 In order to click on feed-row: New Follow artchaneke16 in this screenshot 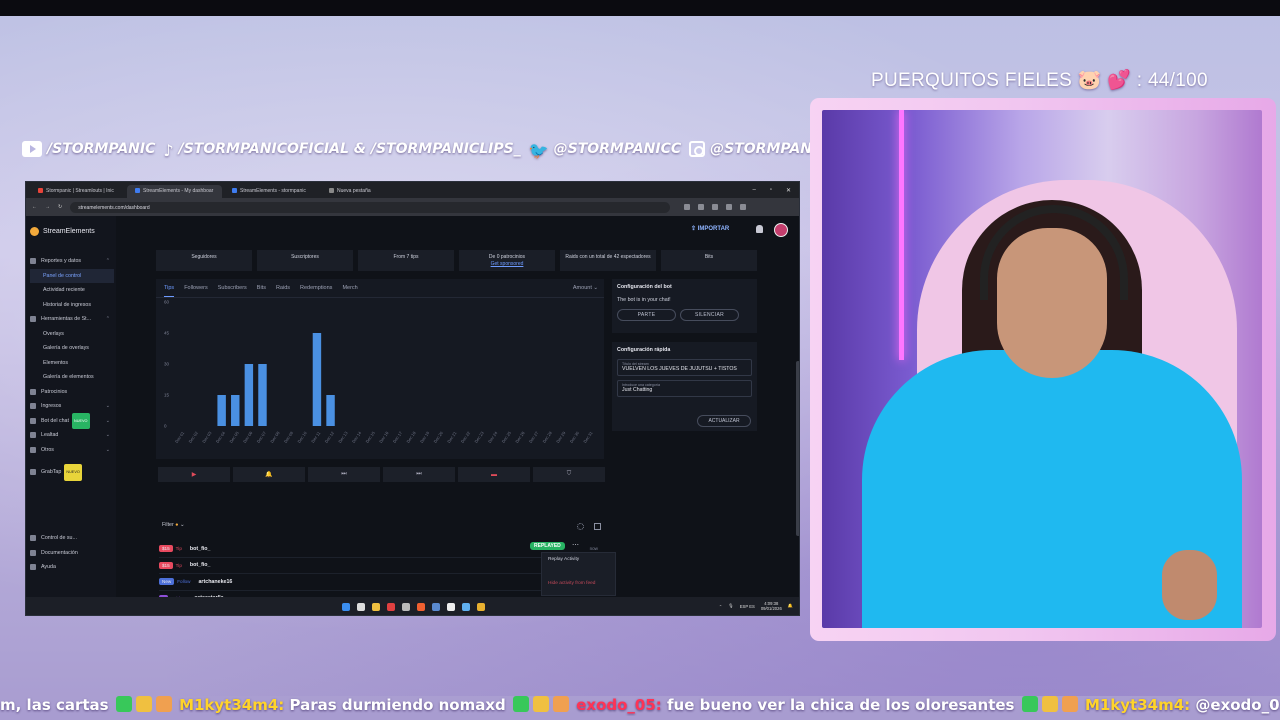, I will do `click(381, 582)`.